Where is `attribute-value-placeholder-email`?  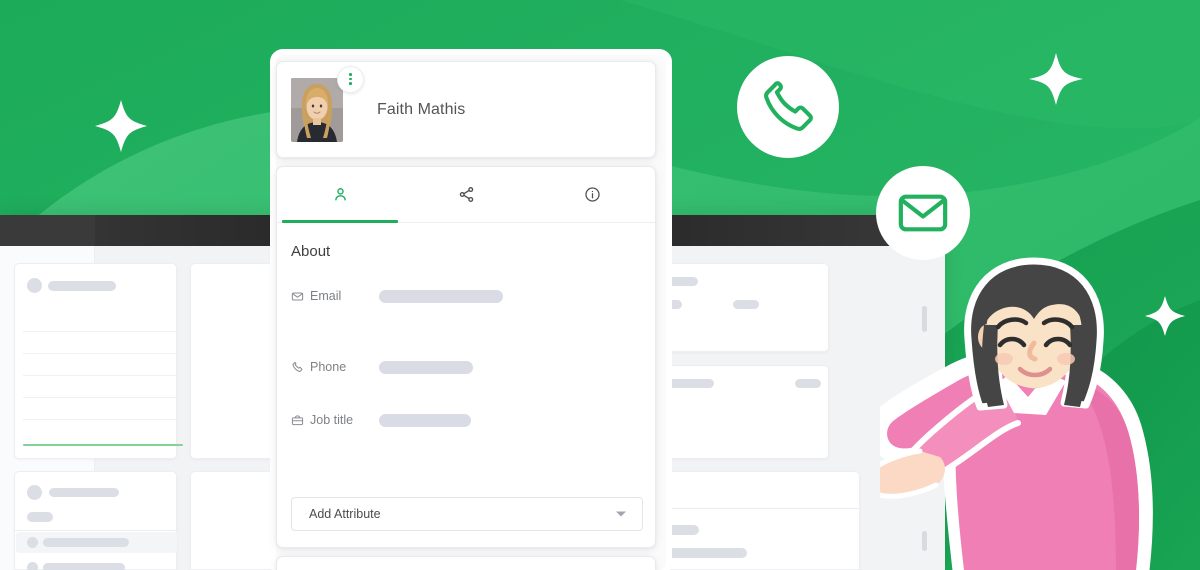 attribute-value-placeholder-email is located at coordinates (441, 296).